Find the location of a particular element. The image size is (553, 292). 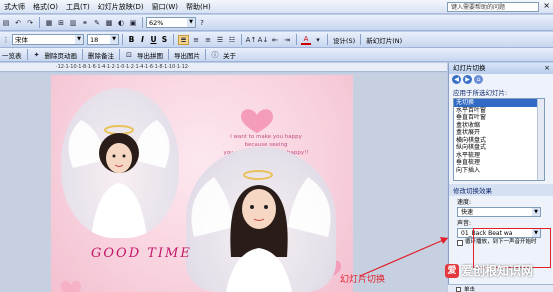

list-scrollbar is located at coordinates (540, 139).